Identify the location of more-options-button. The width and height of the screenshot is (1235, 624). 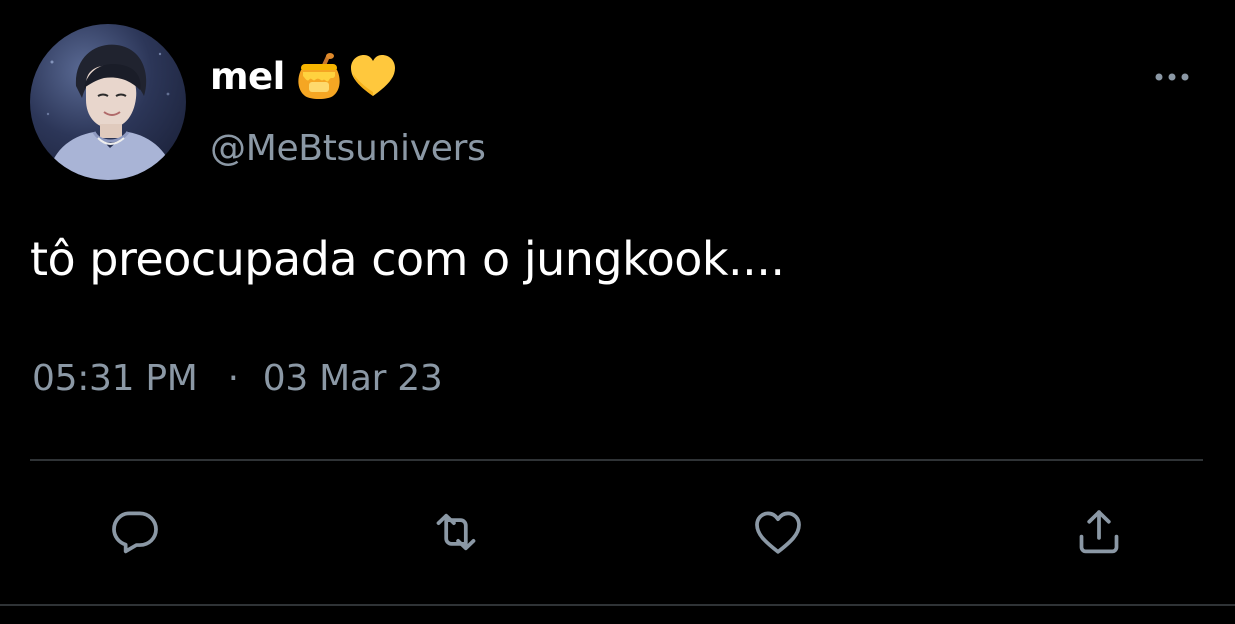
(1173, 77).